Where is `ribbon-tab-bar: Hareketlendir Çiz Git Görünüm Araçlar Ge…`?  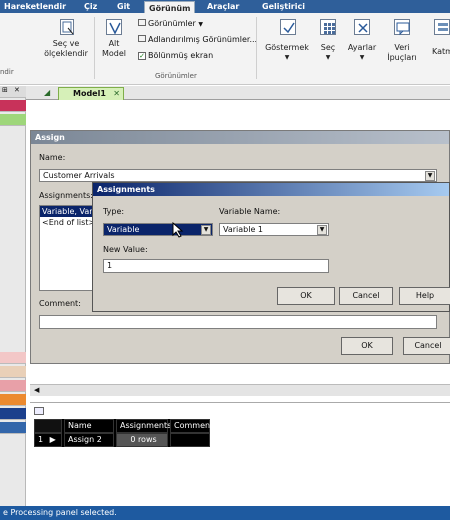 ribbon-tab-bar: Hareketlendir Çiz Git Görünüm Araçlar Ge… is located at coordinates (225, 6).